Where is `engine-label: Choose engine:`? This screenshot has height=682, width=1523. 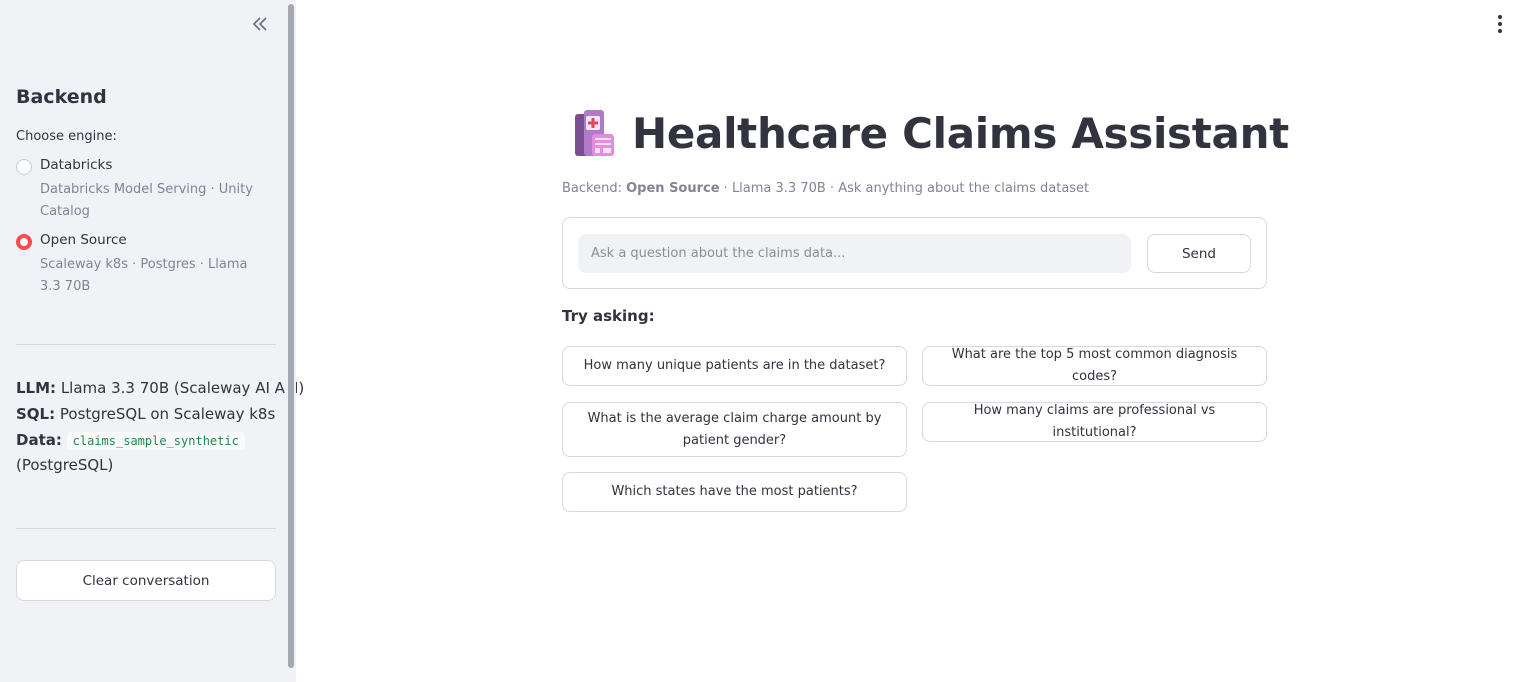 engine-label: Choose engine: is located at coordinates (66, 136).